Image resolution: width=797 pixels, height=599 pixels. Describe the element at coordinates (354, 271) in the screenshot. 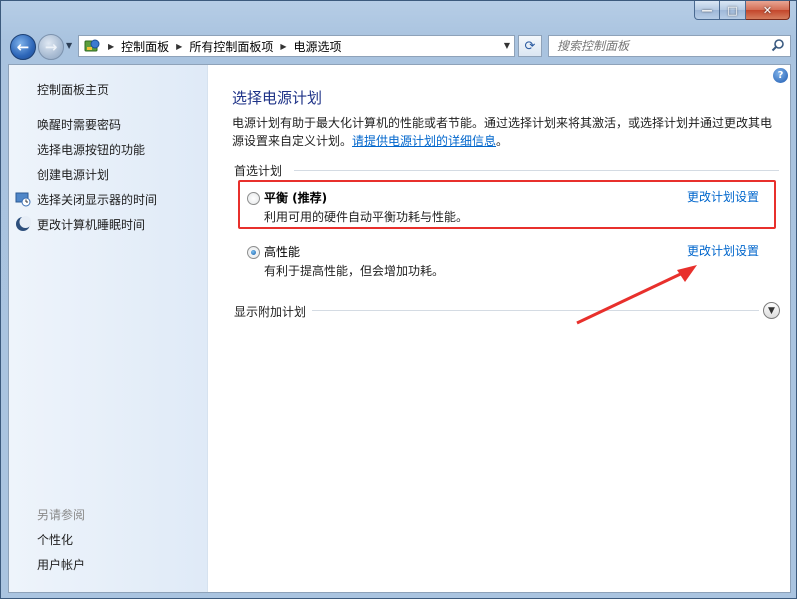

I see `high-performance-plan-description: 有利于提高性能，但会增加功耗。` at that location.